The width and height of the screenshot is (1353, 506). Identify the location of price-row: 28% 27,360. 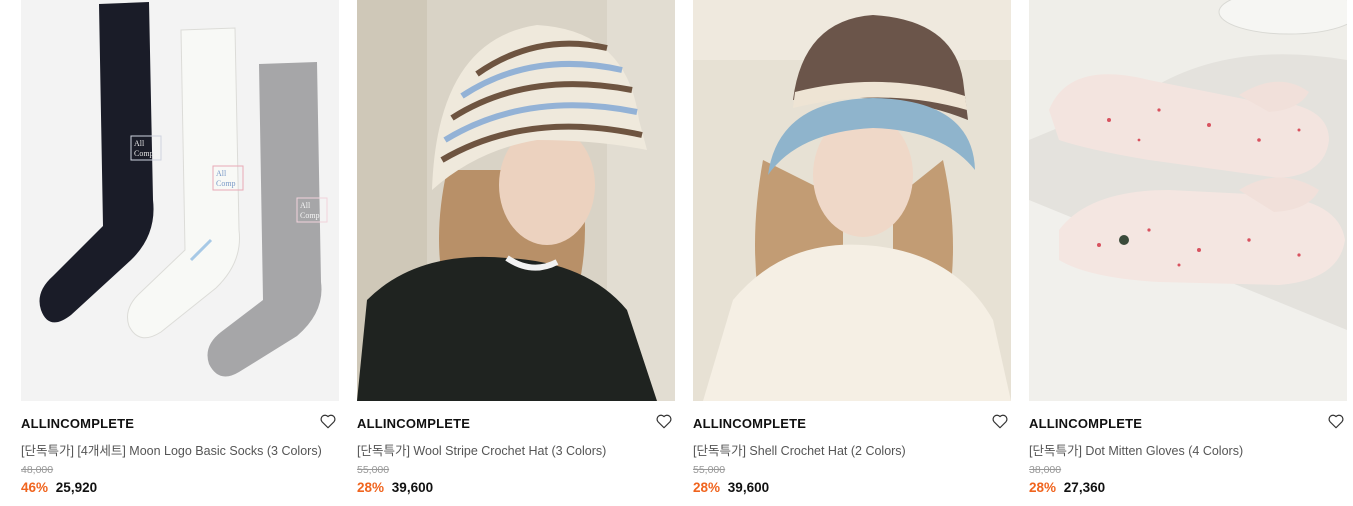
(1067, 487).